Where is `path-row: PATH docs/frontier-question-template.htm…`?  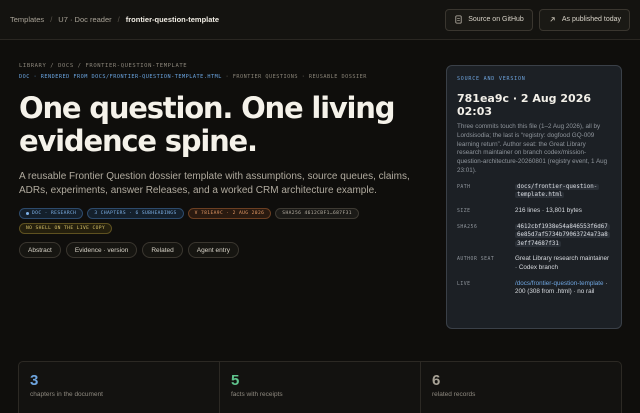
path-row: PATH docs/frontier-question-template.htm… is located at coordinates (534, 191).